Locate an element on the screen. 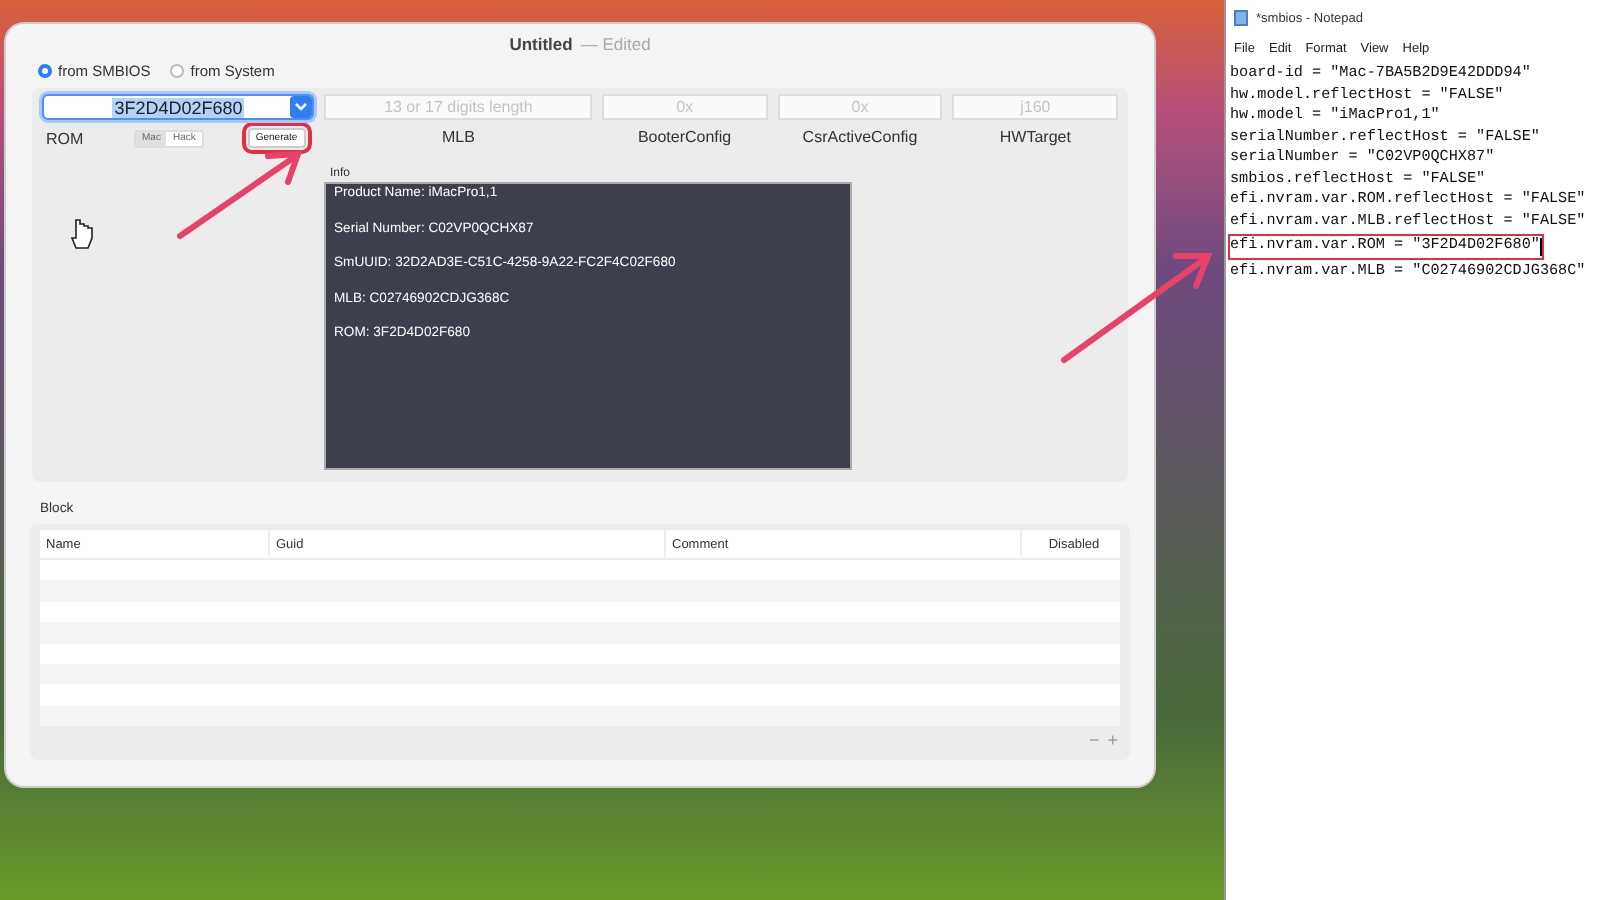 The width and height of the screenshot is (1600, 900). field-label: BooterConfig is located at coordinates (684, 137).